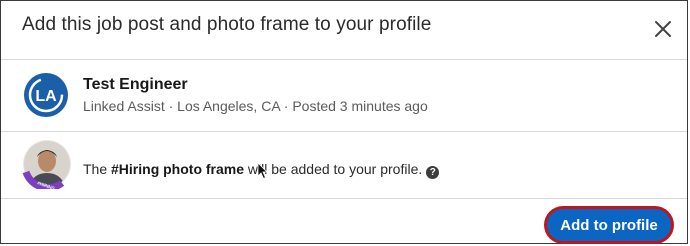 Image resolution: width=690 pixels, height=246 pixels. What do you see at coordinates (333, 169) in the screenshot?
I see `frame-text-suffix: will be added to your profile.` at bounding box center [333, 169].